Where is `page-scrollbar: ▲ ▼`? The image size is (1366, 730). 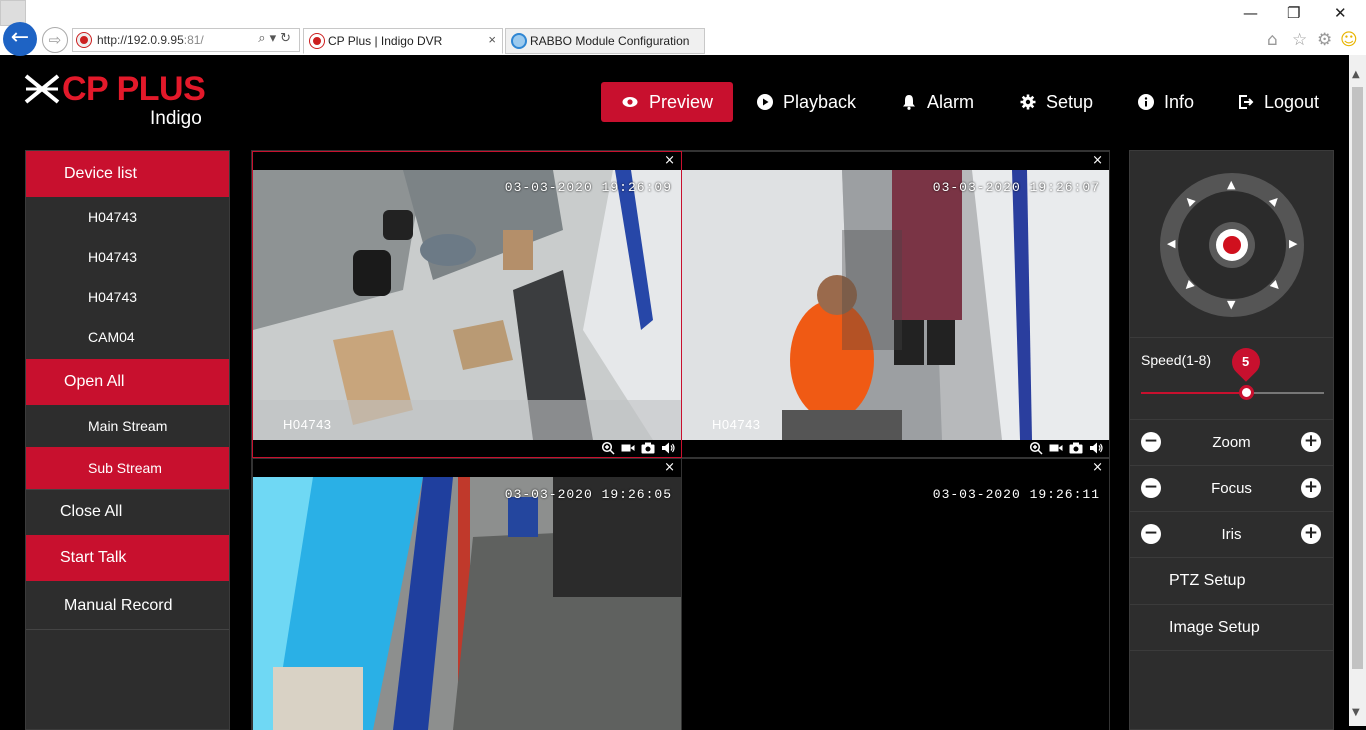
page-scrollbar: ▲ ▼ is located at coordinates (1357, 390).